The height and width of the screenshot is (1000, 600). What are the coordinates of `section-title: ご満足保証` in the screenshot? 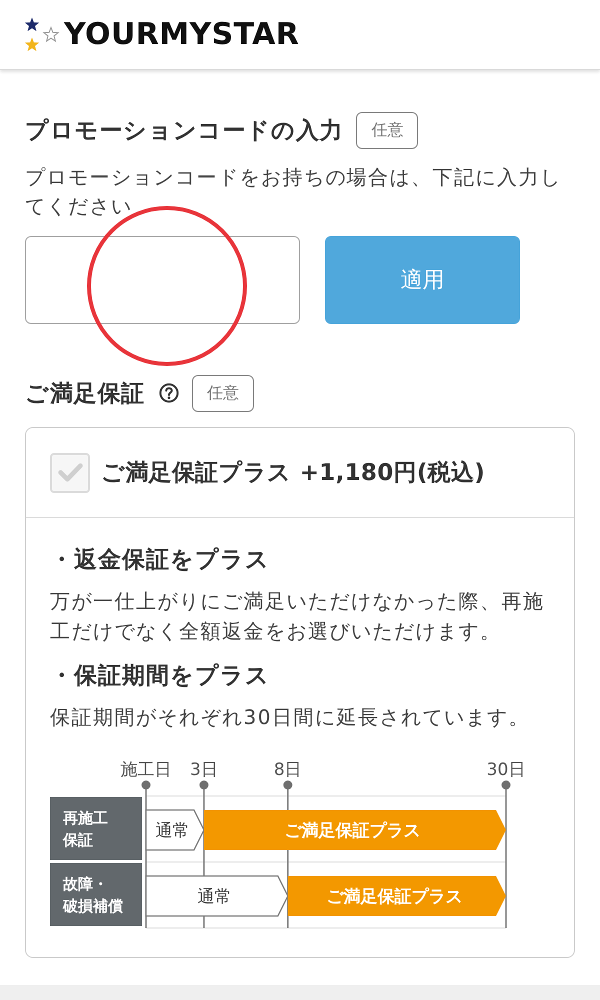 It's located at (85, 394).